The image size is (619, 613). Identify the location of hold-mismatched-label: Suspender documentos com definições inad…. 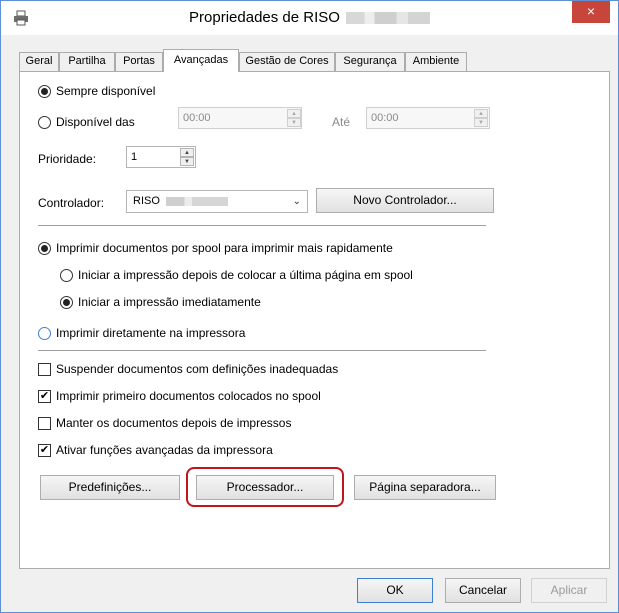
(197, 369).